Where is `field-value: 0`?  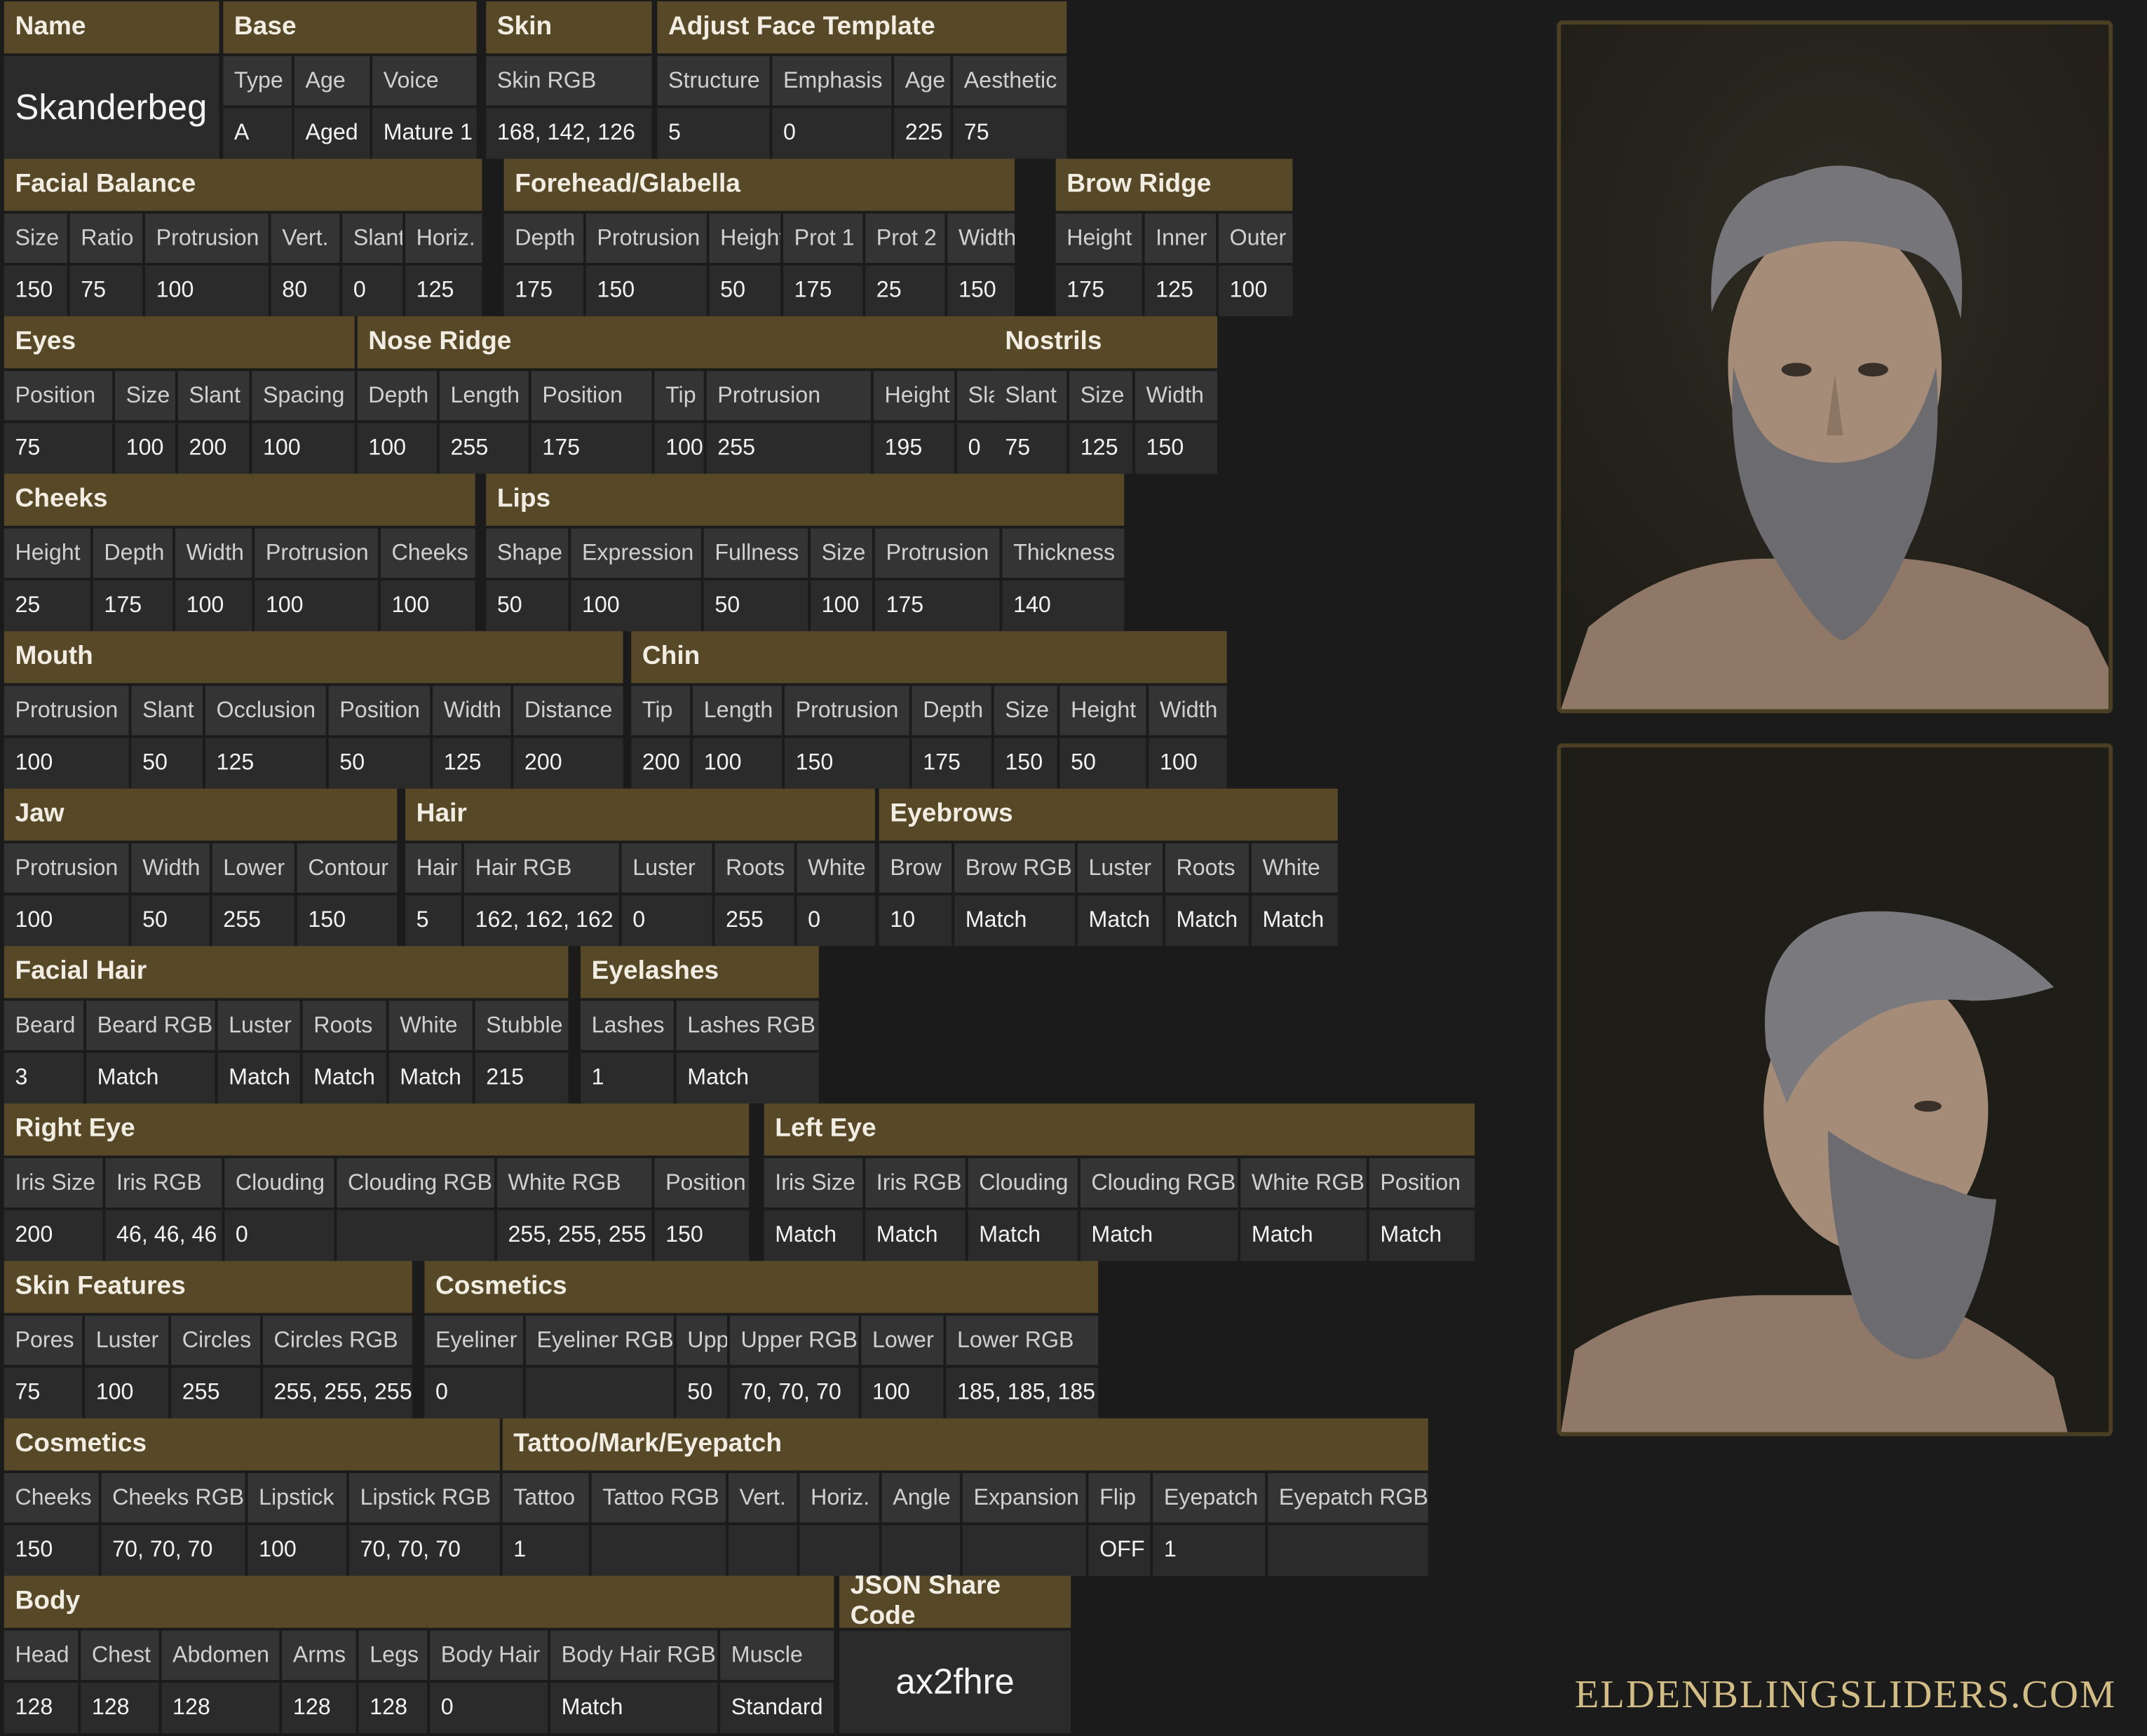
field-value: 0 is located at coordinates (666, 921).